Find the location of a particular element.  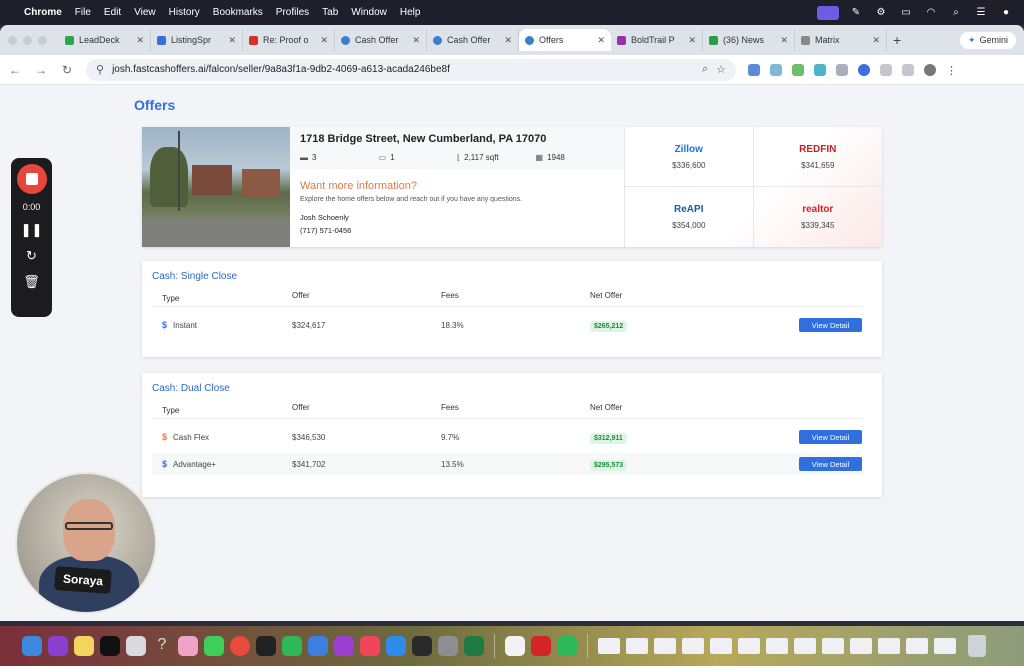

siri-icon is located at coordinates (58, 646).